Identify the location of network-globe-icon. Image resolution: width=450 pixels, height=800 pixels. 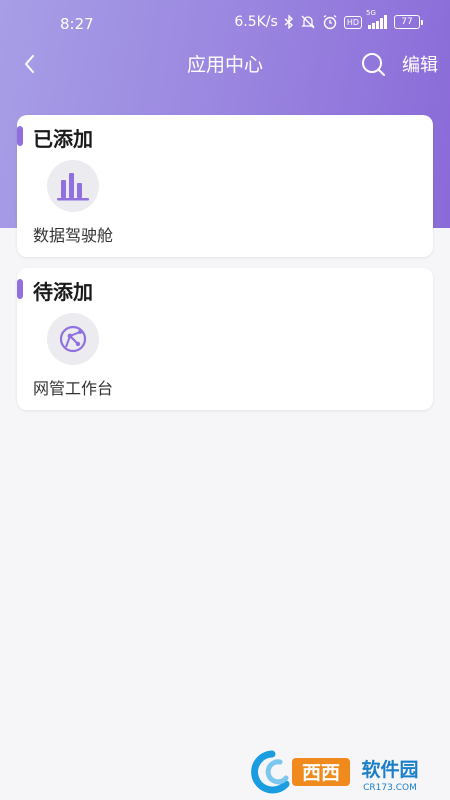
(73, 339).